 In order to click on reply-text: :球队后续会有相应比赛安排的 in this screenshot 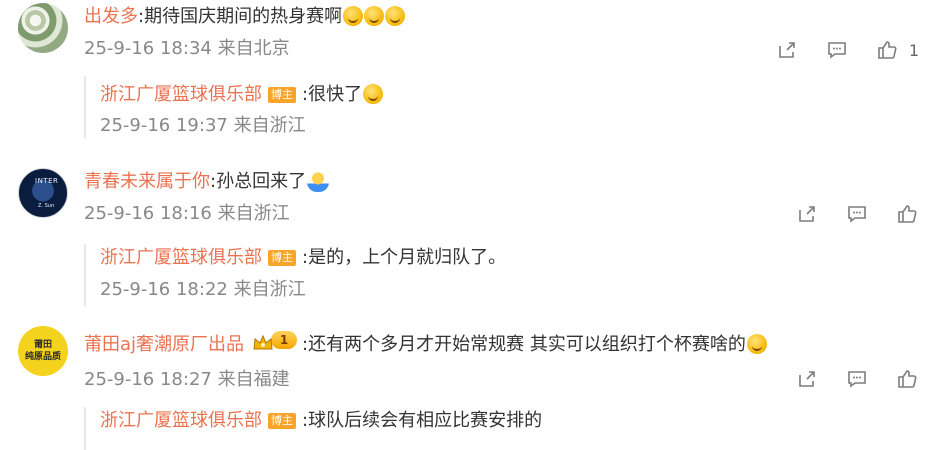, I will do `click(422, 420)`.